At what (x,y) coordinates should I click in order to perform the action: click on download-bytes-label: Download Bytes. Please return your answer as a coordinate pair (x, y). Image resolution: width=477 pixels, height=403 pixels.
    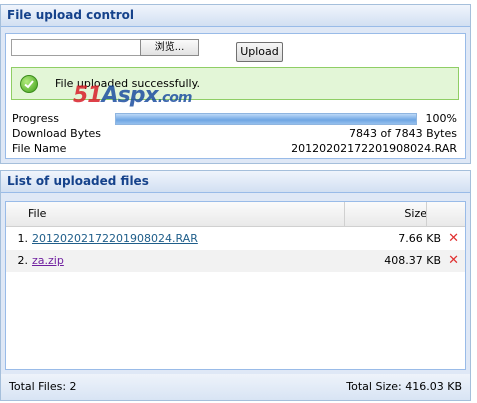
    Looking at the image, I should click on (57, 133).